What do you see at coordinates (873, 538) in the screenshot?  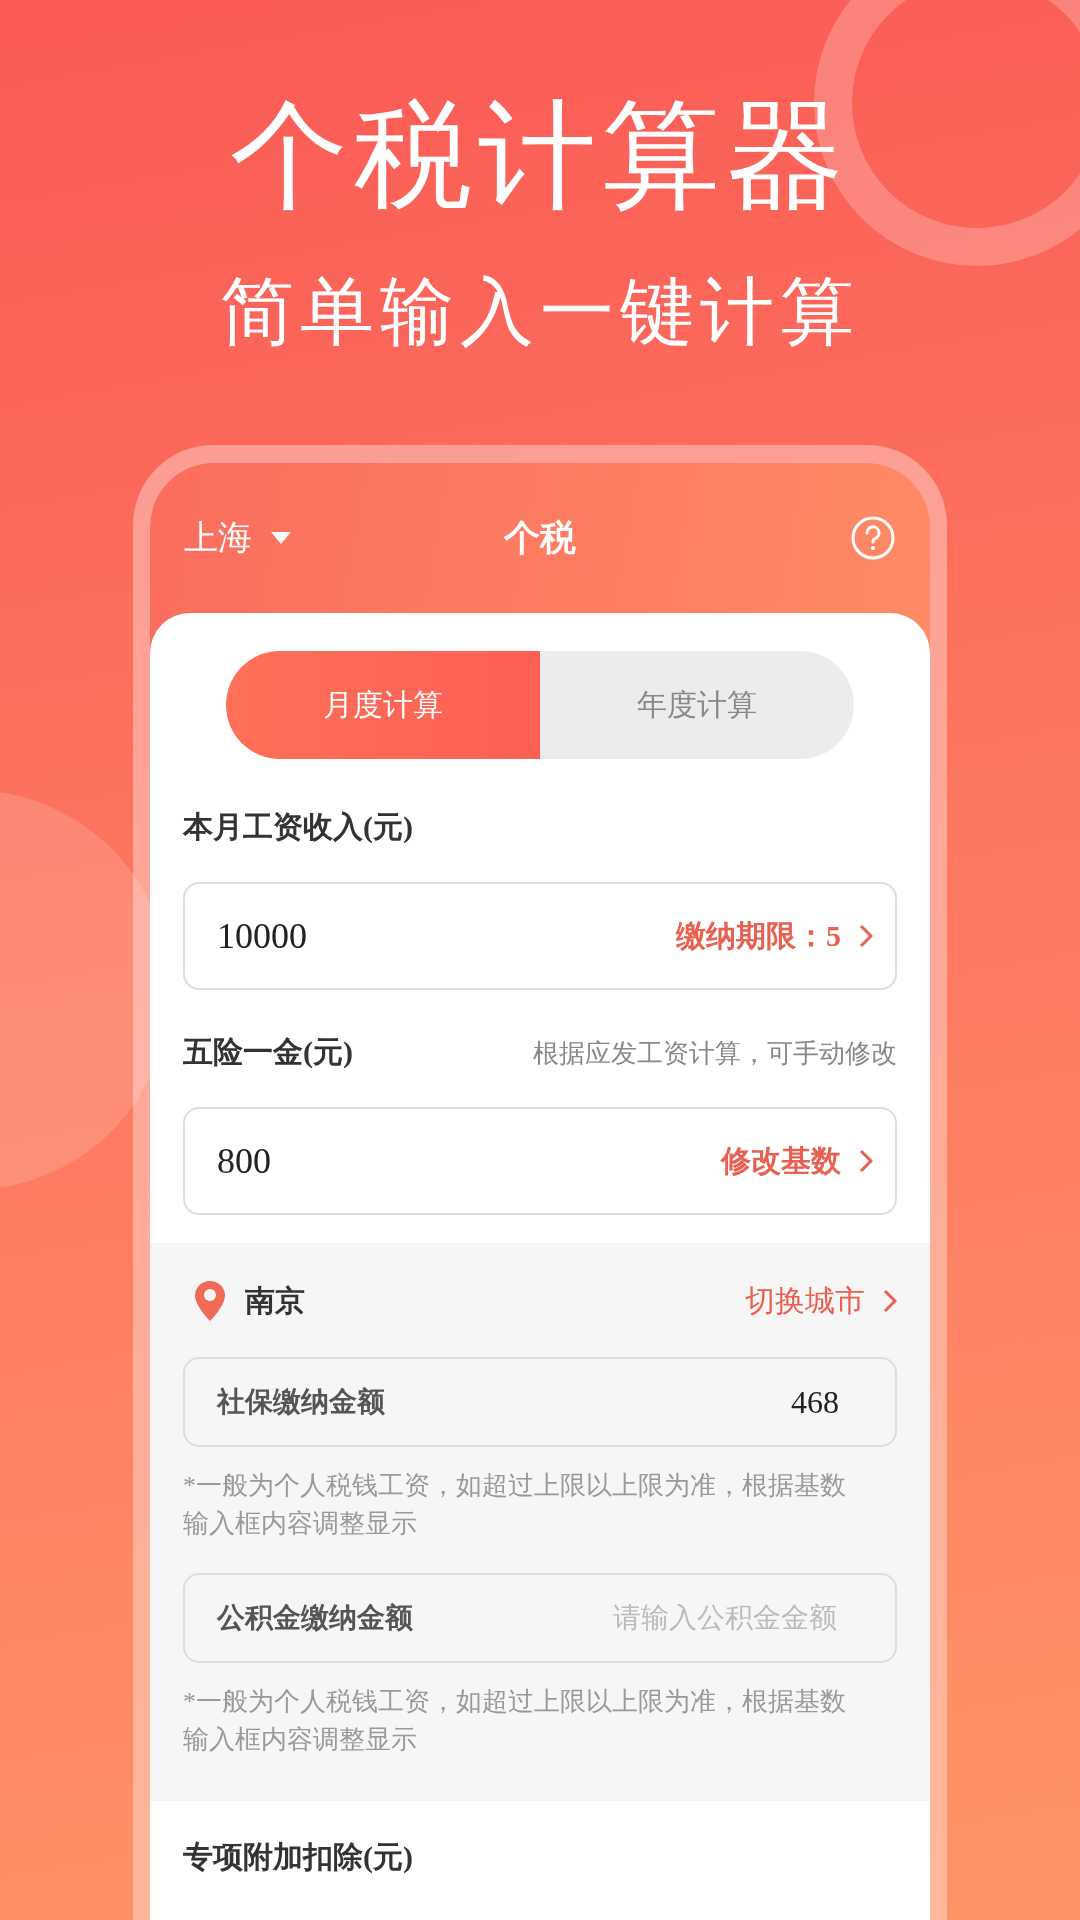 I see `help-icon` at bounding box center [873, 538].